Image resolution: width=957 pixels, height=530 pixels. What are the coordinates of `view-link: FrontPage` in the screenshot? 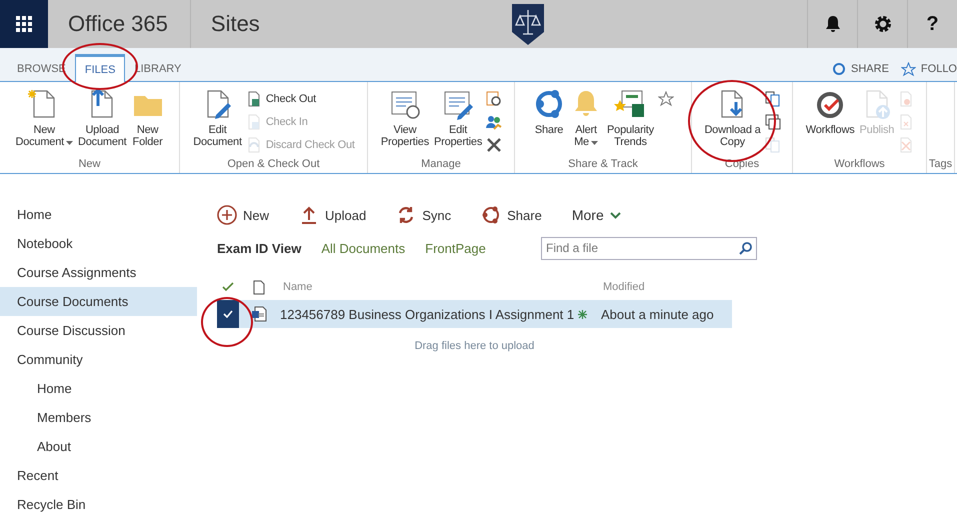 It's located at (455, 248).